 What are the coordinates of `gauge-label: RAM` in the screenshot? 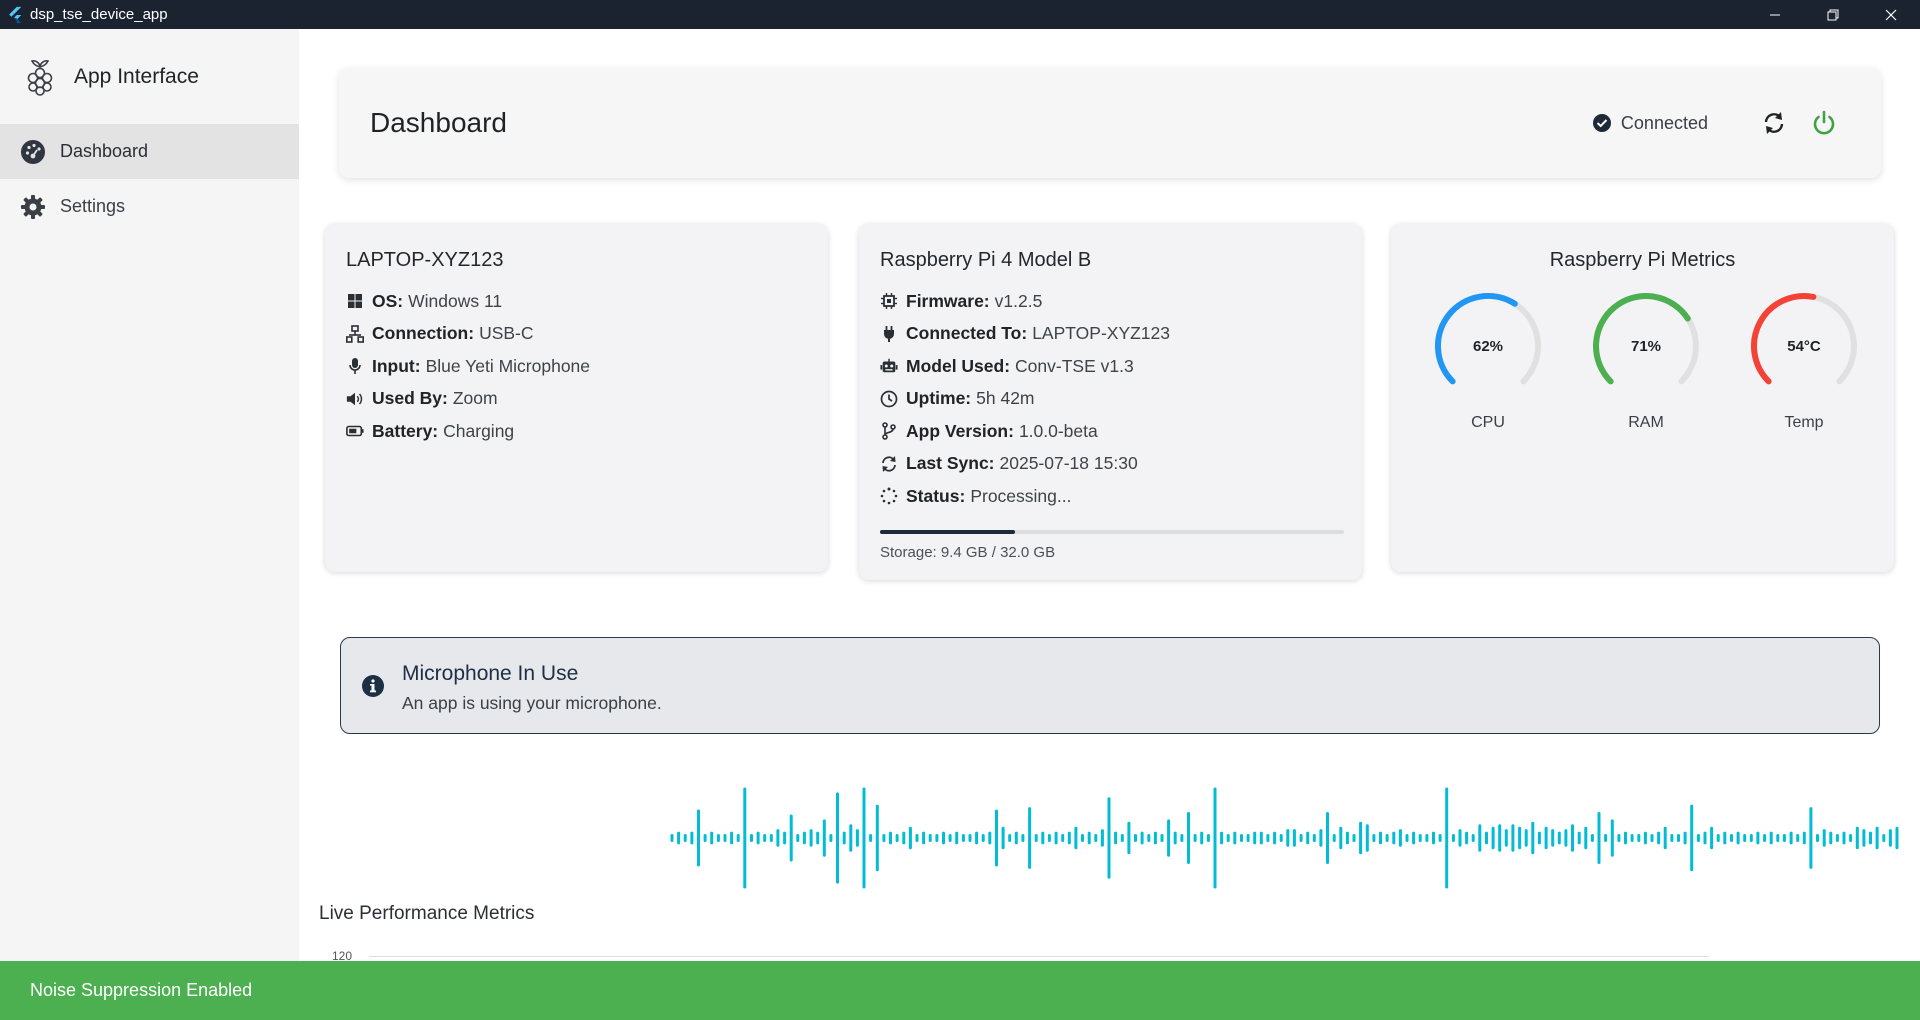 It's located at (1646, 422).